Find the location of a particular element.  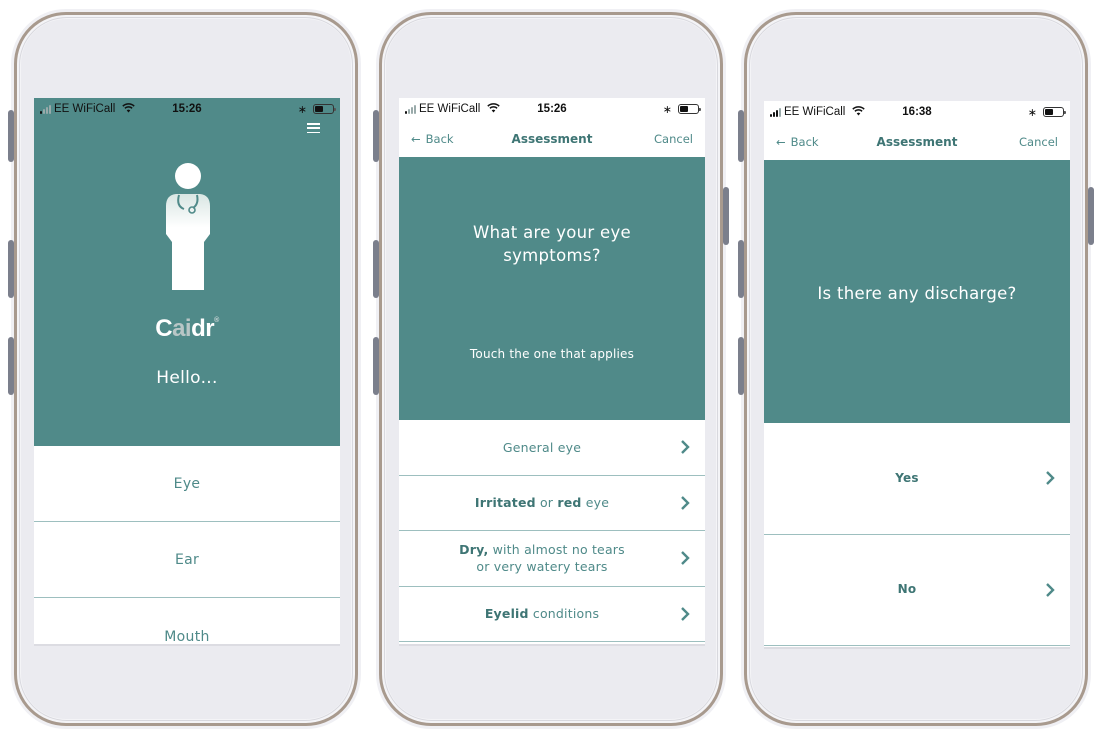

hamburger-icon is located at coordinates (313, 128).